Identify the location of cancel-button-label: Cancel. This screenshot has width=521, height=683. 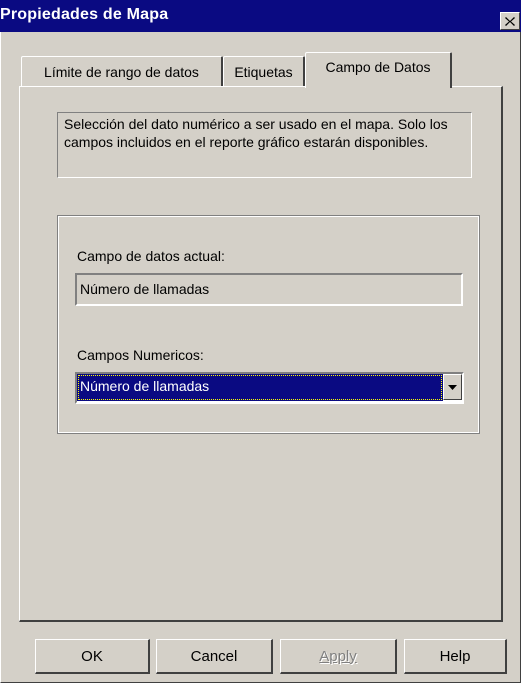
(214, 656).